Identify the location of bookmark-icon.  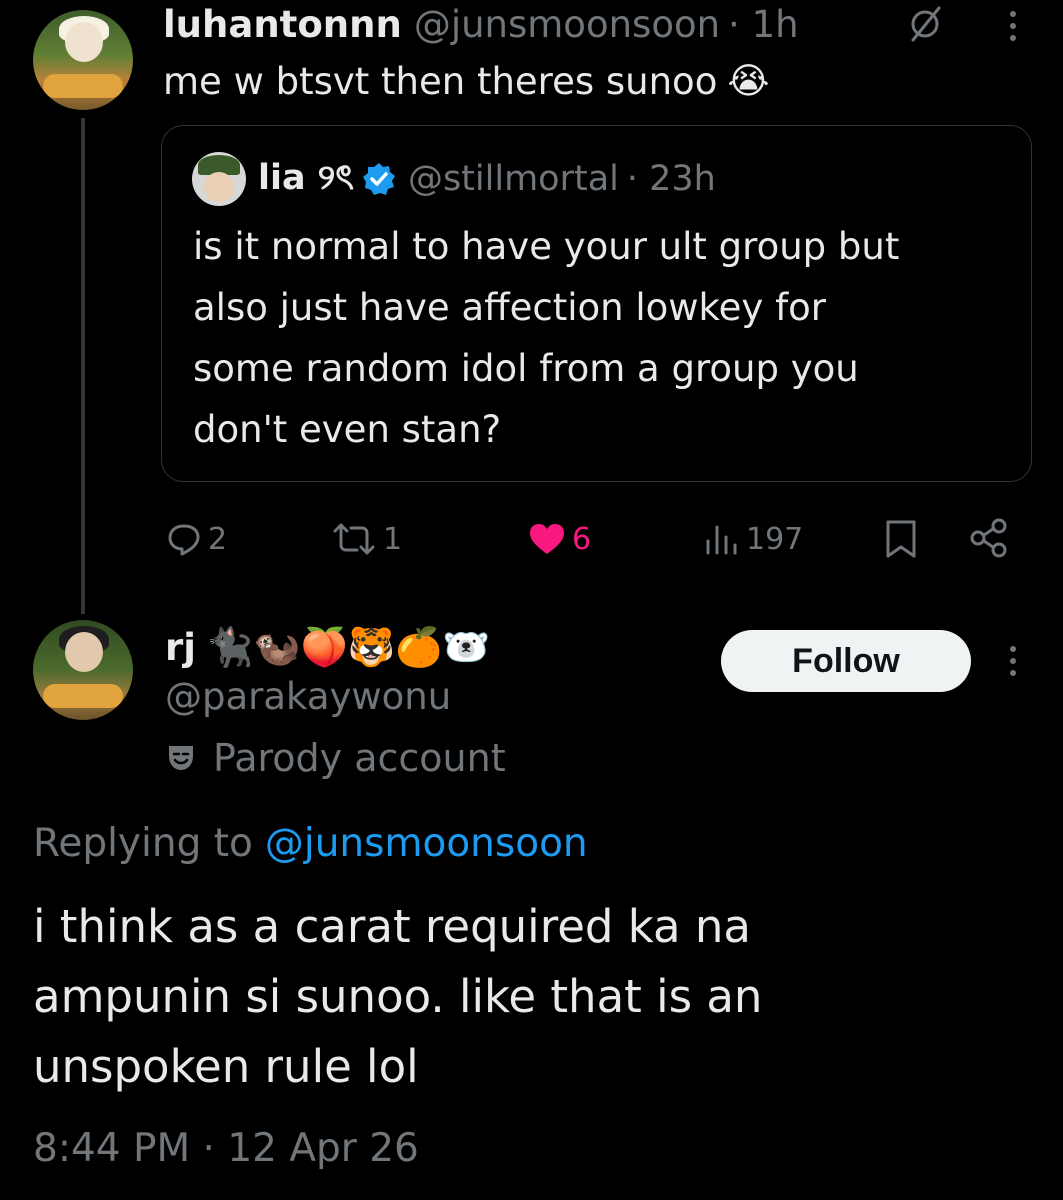
(901, 541).